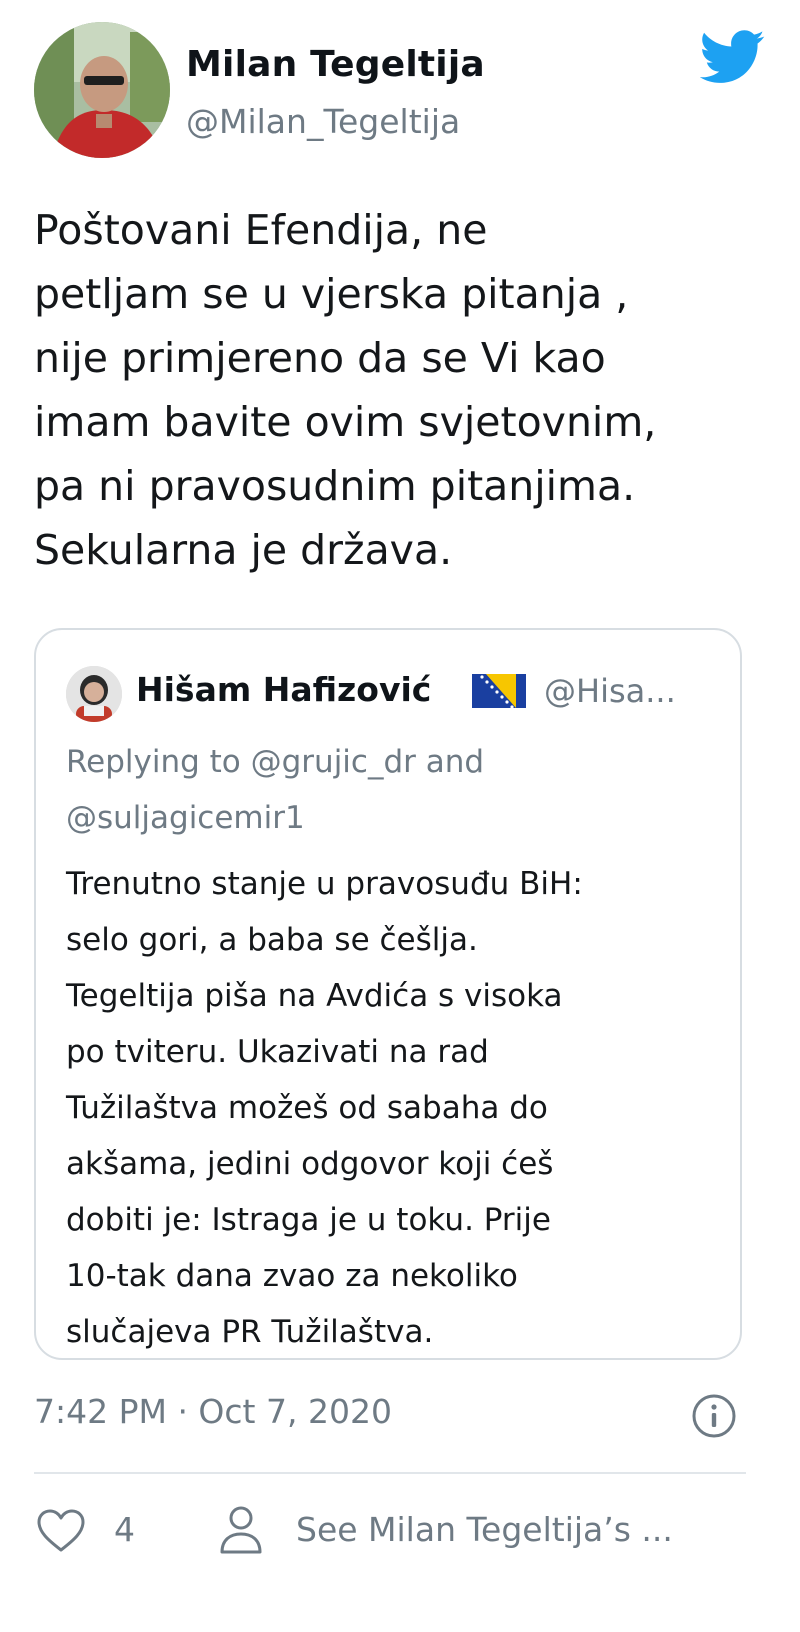 The image size is (800, 1632). I want to click on author-name: Milan Tegeltija, so click(335, 64).